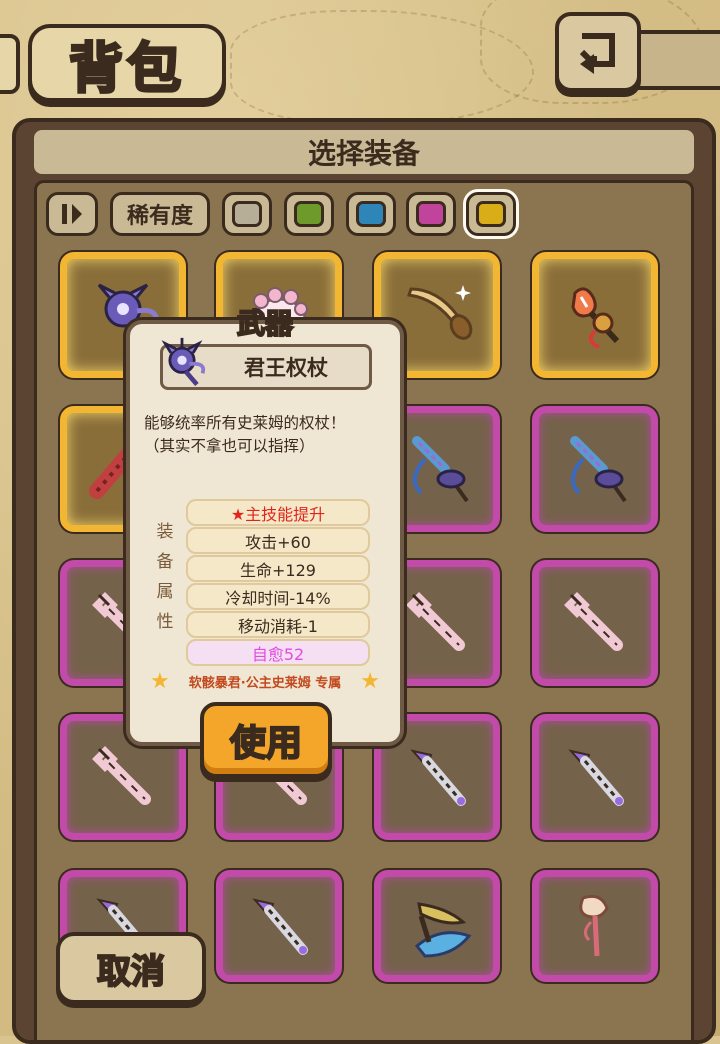 The image size is (720, 1044). What do you see at coordinates (278, 596) in the screenshot?
I see `attribute-cooldown: 冷却时间-14%` at bounding box center [278, 596].